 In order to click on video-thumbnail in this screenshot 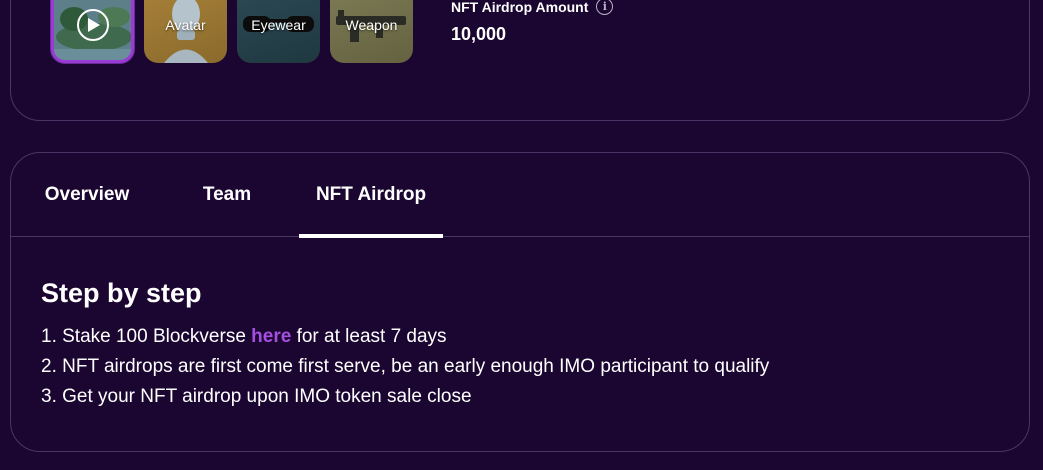, I will do `click(92, 31)`.